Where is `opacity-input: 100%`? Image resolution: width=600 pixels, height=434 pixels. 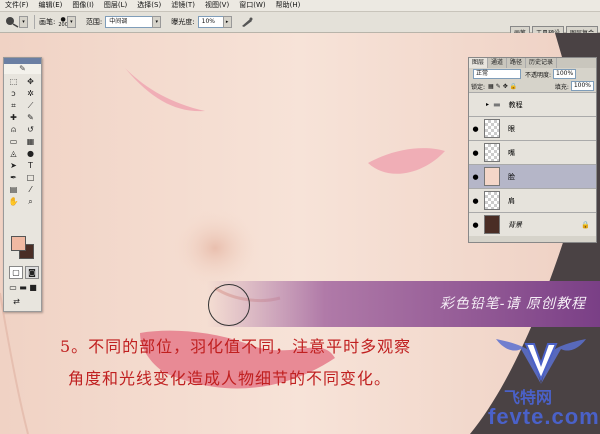 opacity-input: 100% is located at coordinates (565, 74).